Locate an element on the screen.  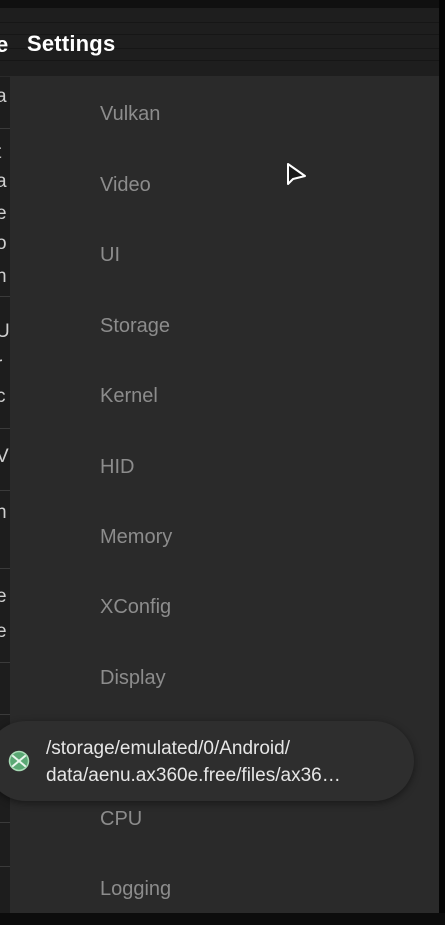
bg-text-fragment: o is located at coordinates (3, 243).